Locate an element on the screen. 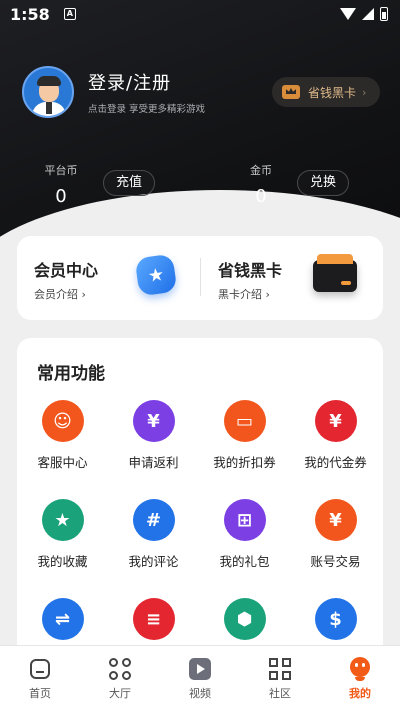 The width and height of the screenshot is (400, 711). function-item: ¥ 我的代金券 is located at coordinates (335, 435).